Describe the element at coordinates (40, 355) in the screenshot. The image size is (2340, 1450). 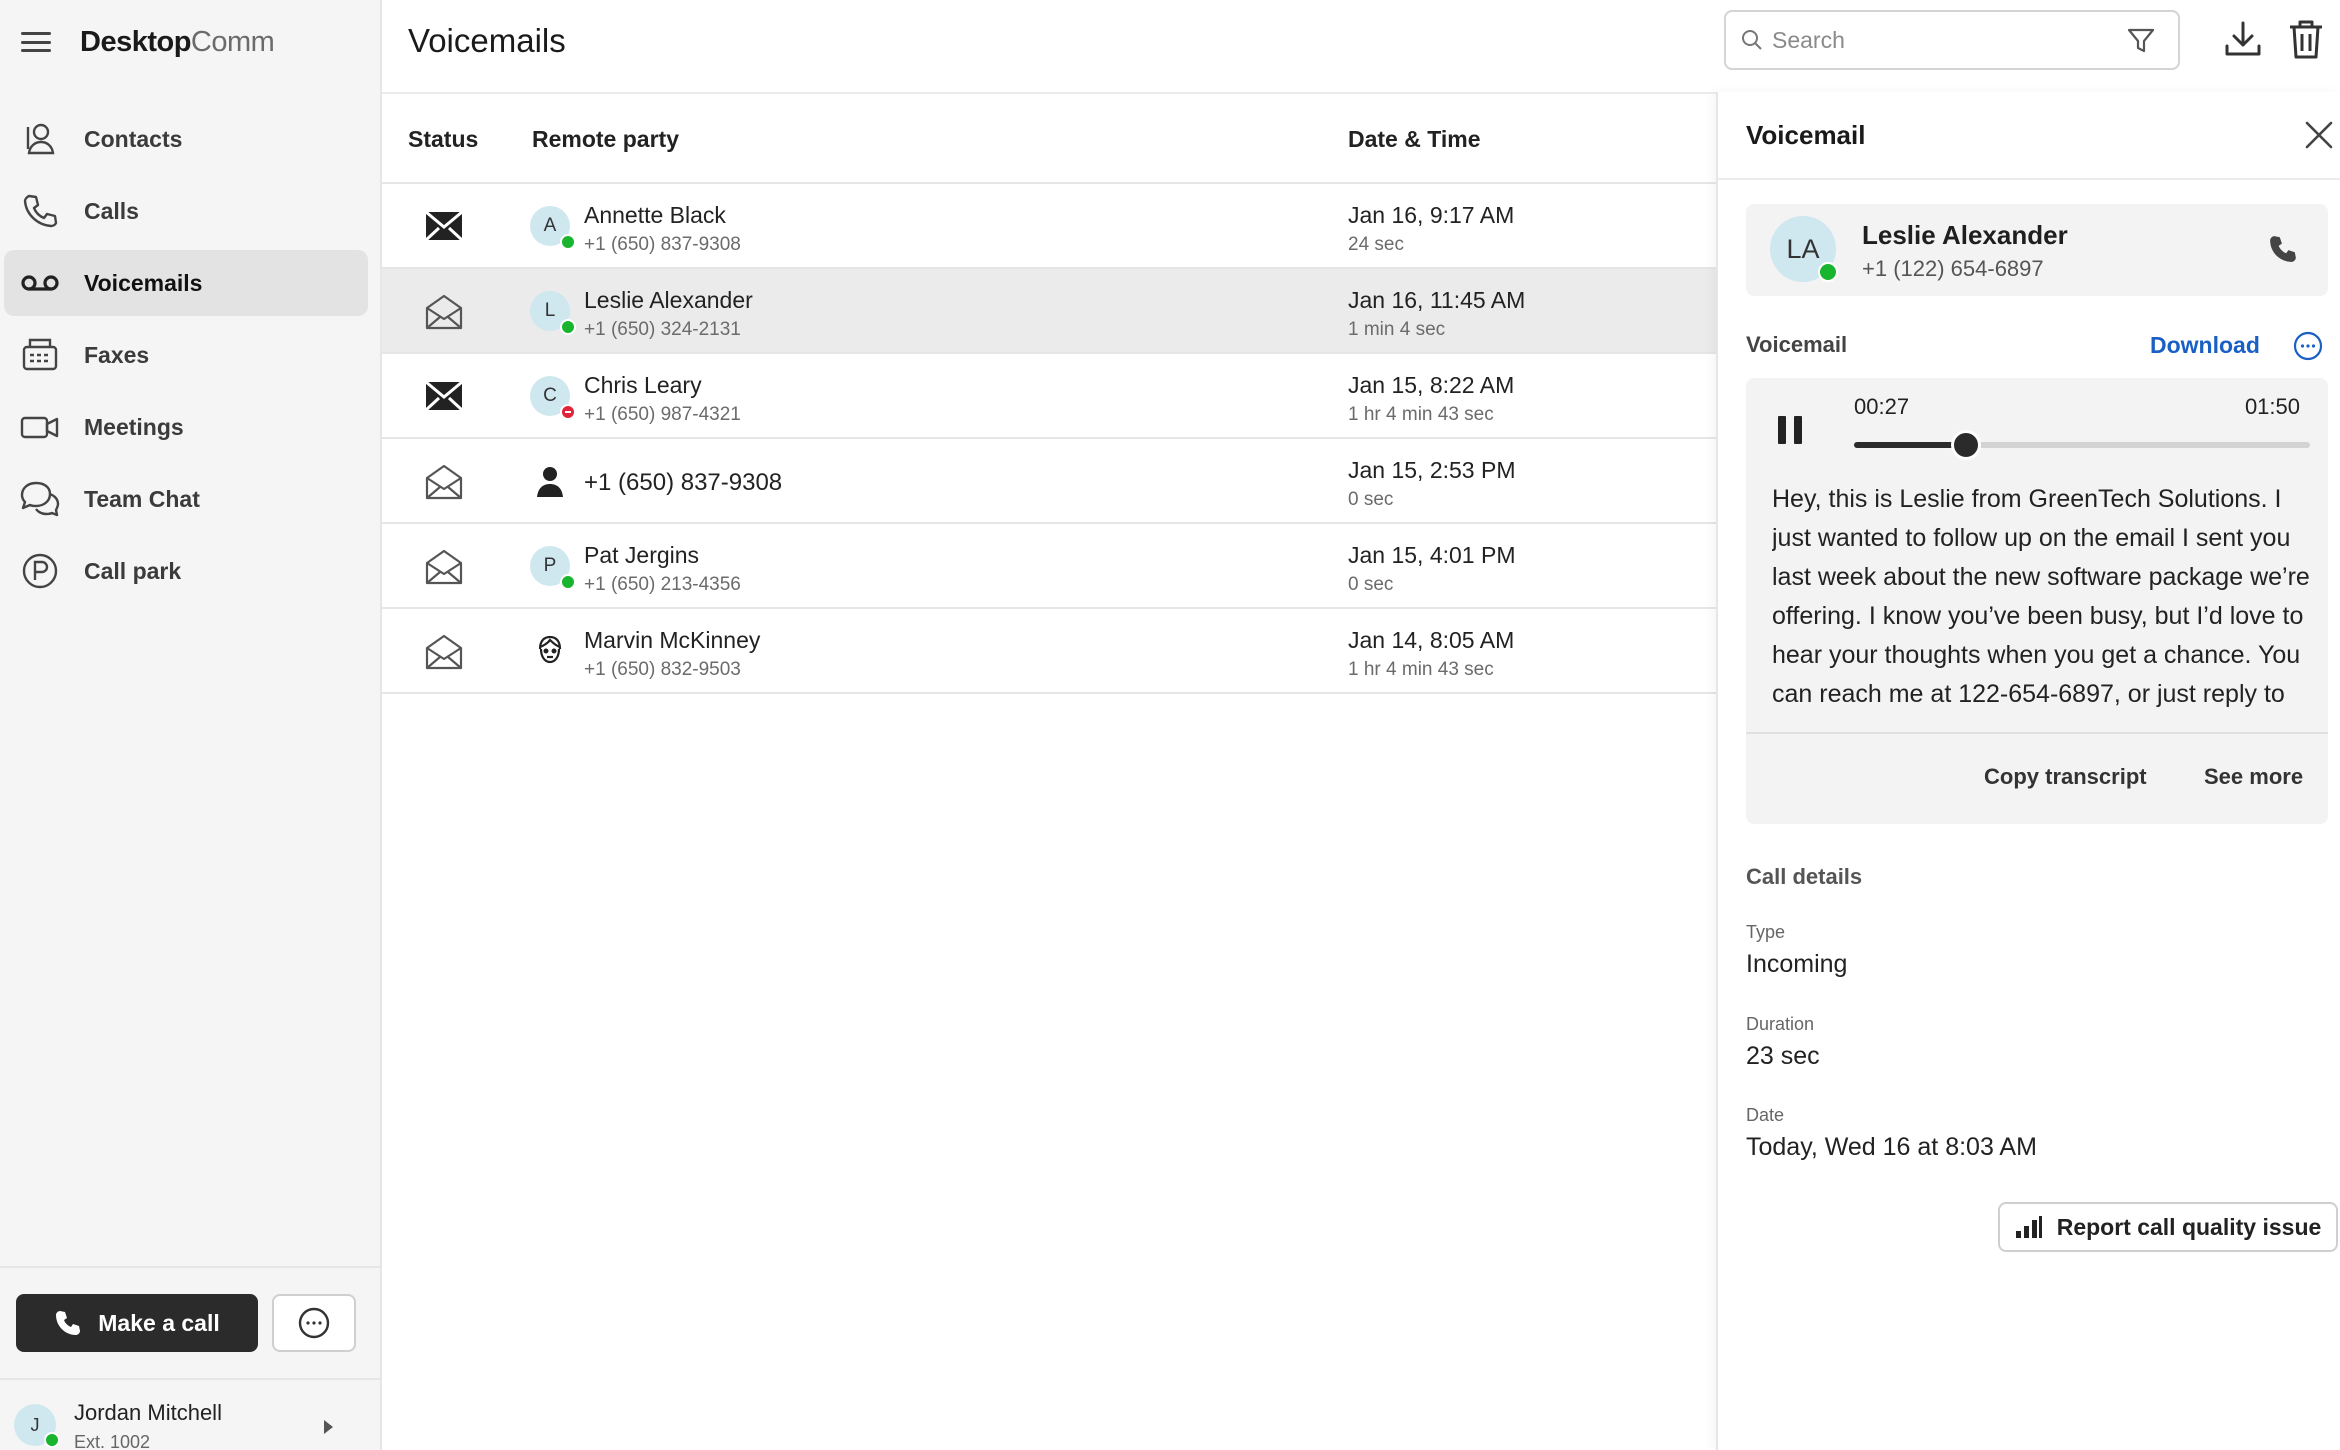
I see `fax-icon` at that location.